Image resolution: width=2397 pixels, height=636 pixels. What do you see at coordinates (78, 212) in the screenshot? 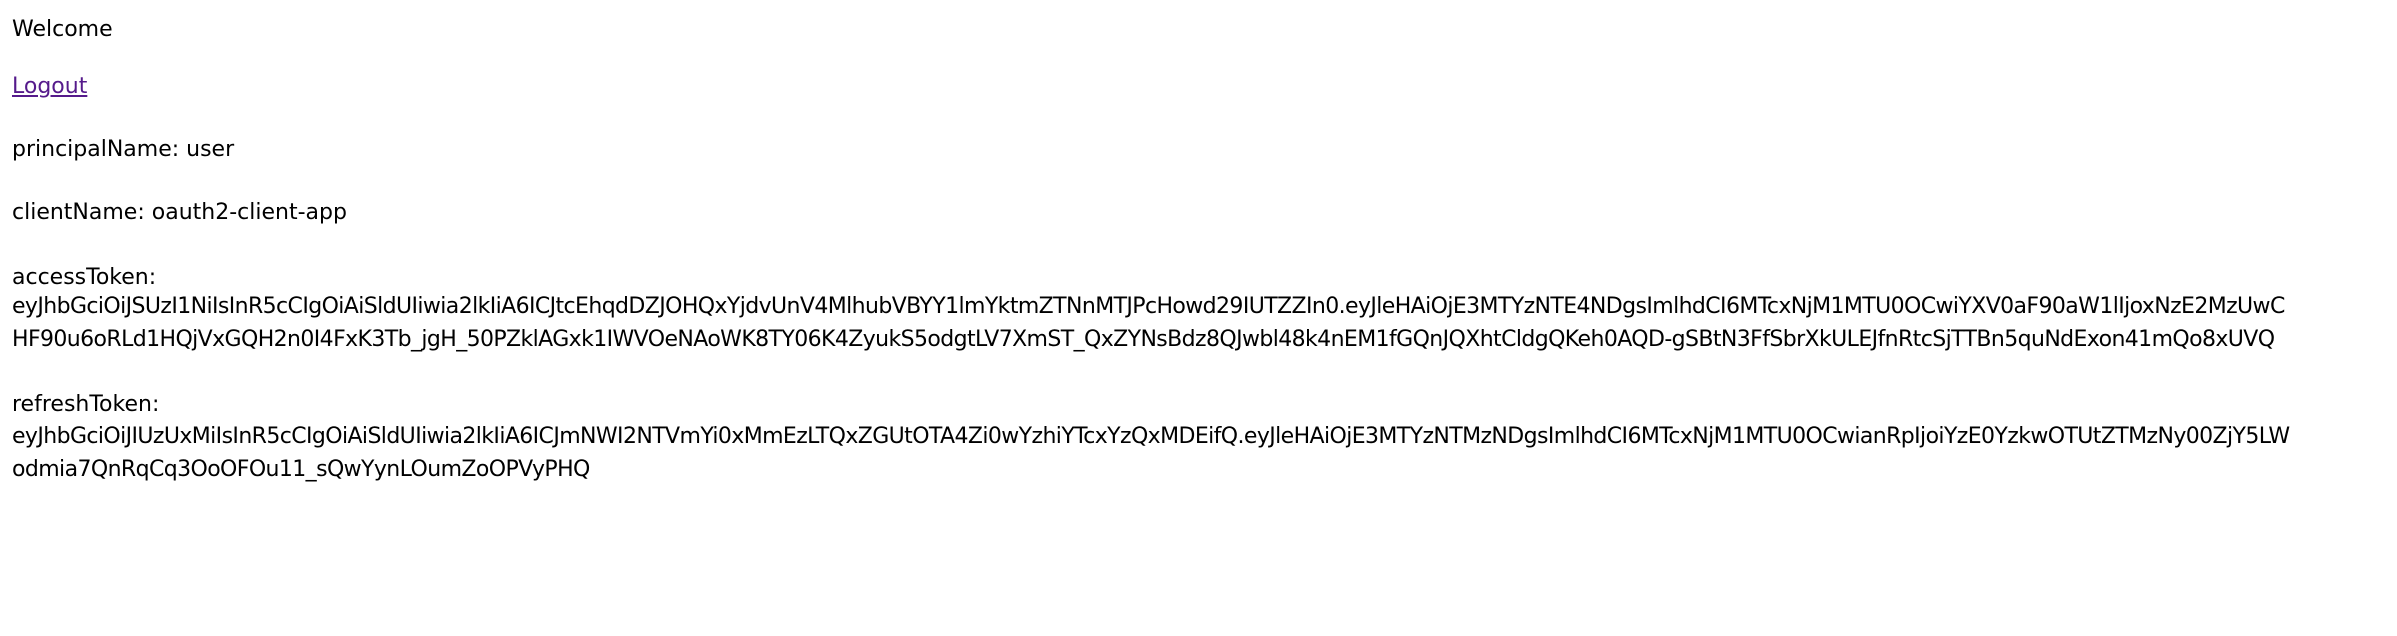
I see `client-name-label: clientName:` at bounding box center [78, 212].